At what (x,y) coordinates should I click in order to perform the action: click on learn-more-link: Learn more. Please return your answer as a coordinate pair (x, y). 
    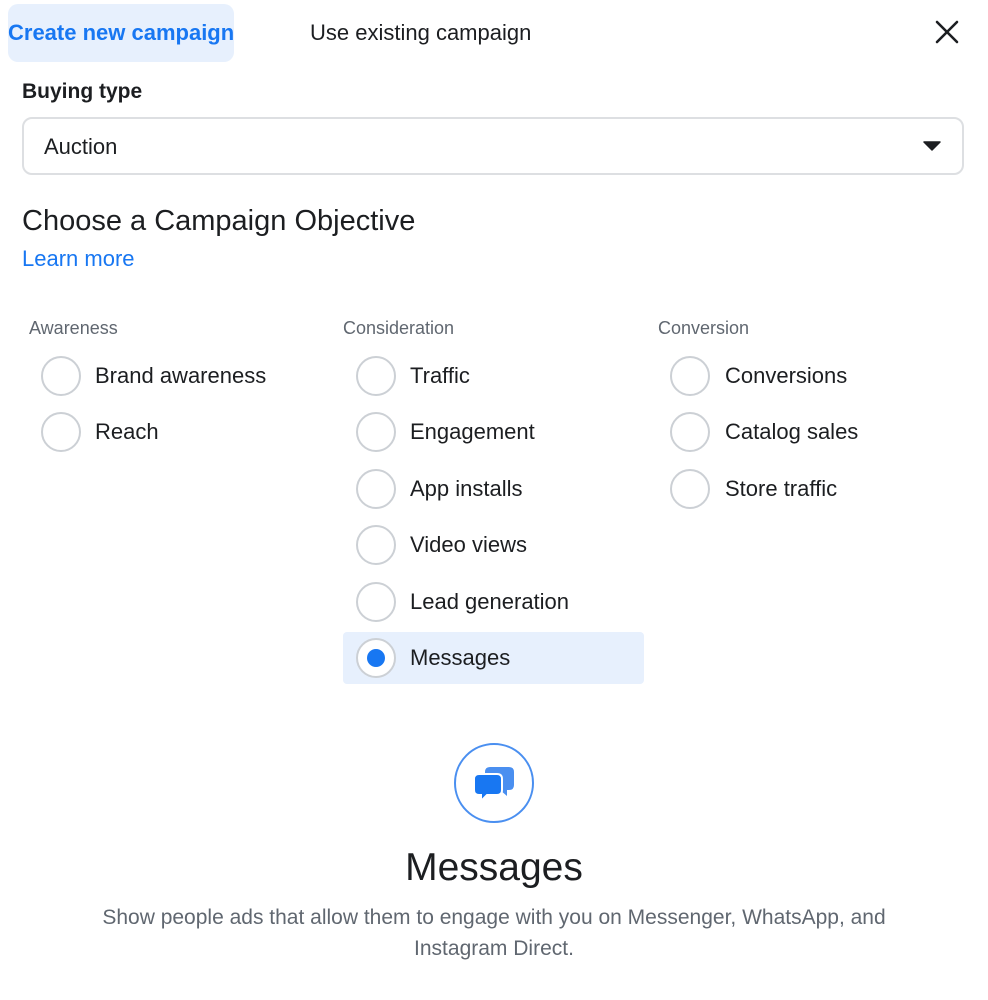
    Looking at the image, I should click on (78, 259).